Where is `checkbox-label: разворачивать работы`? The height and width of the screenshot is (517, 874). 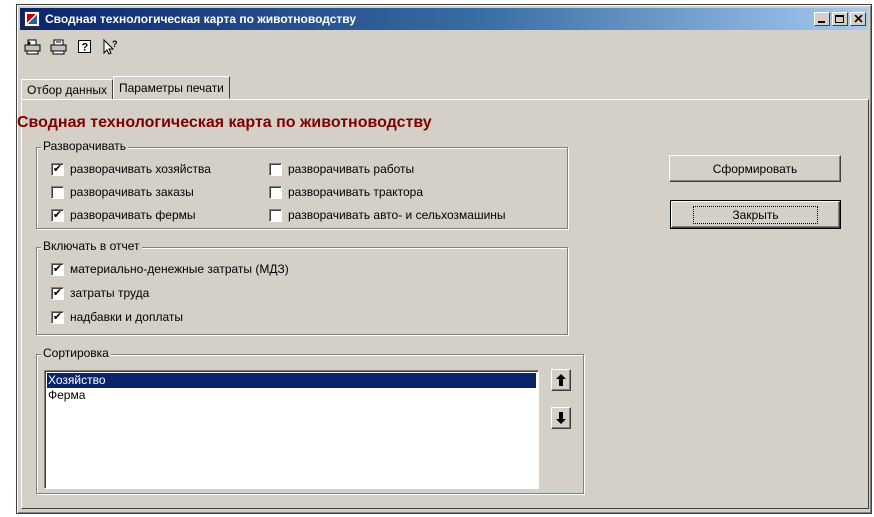
checkbox-label: разворачивать работы is located at coordinates (351, 169).